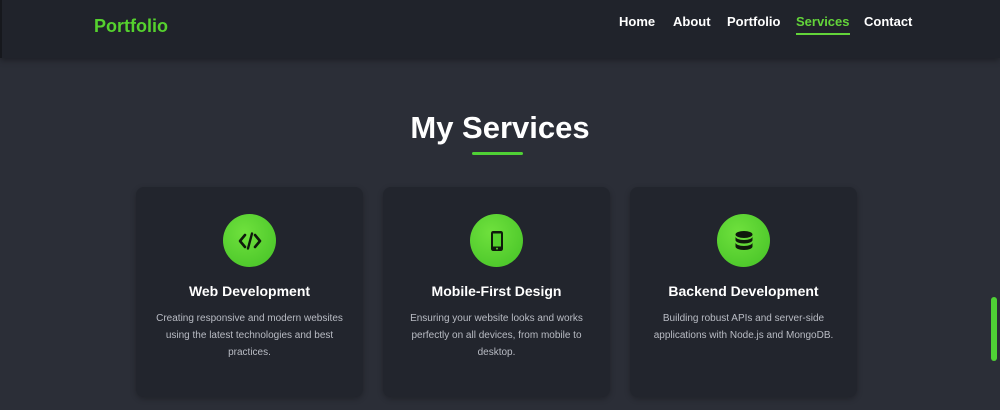 This screenshot has width=1000, height=410. Describe the element at coordinates (823, 34) in the screenshot. I see `nav-active-indicator` at that location.